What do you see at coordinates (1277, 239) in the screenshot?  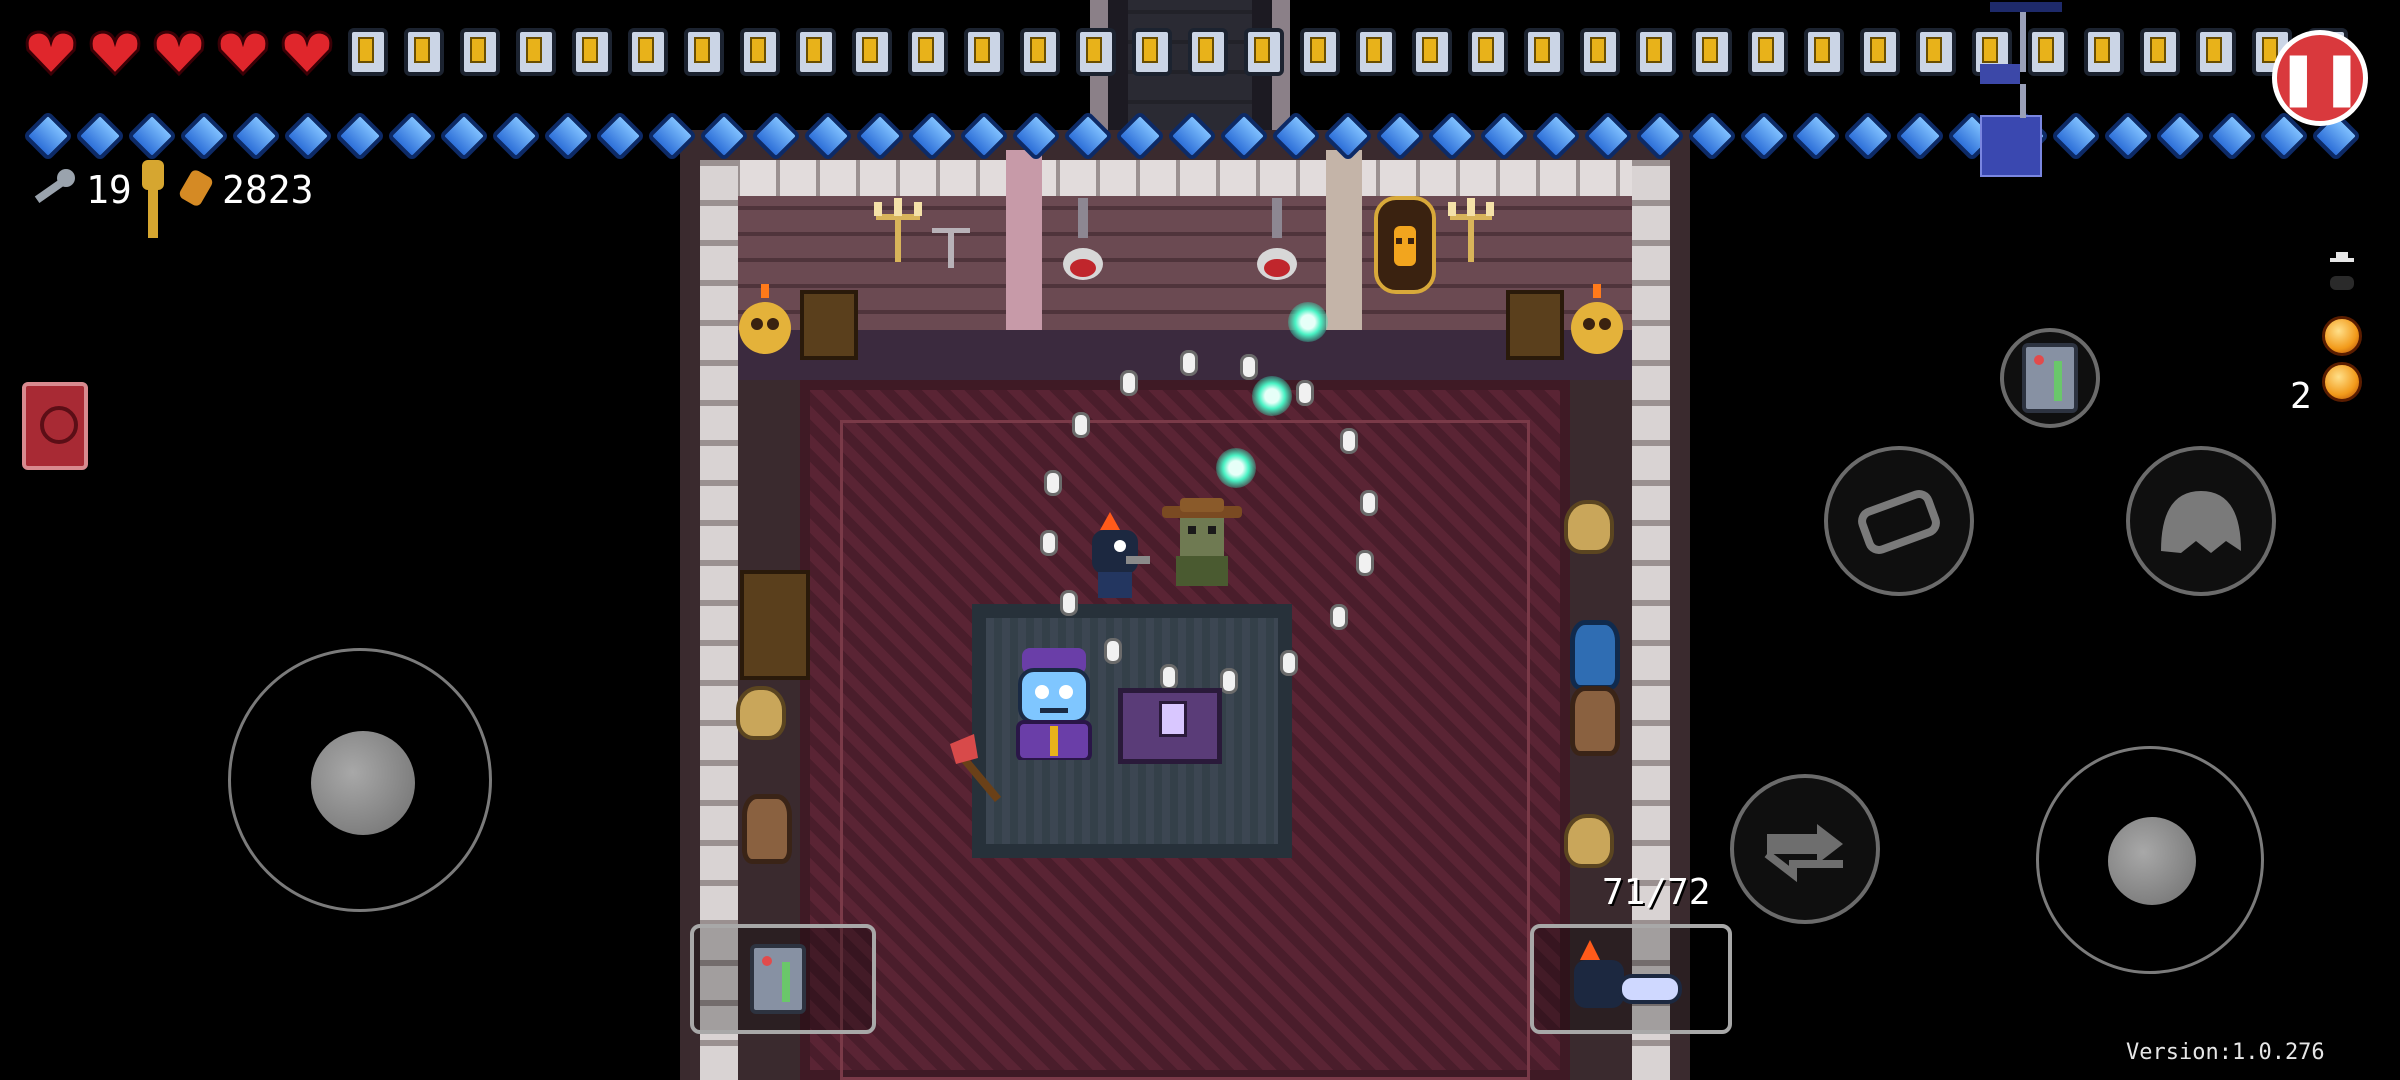 I see `potion-display-icon` at bounding box center [1277, 239].